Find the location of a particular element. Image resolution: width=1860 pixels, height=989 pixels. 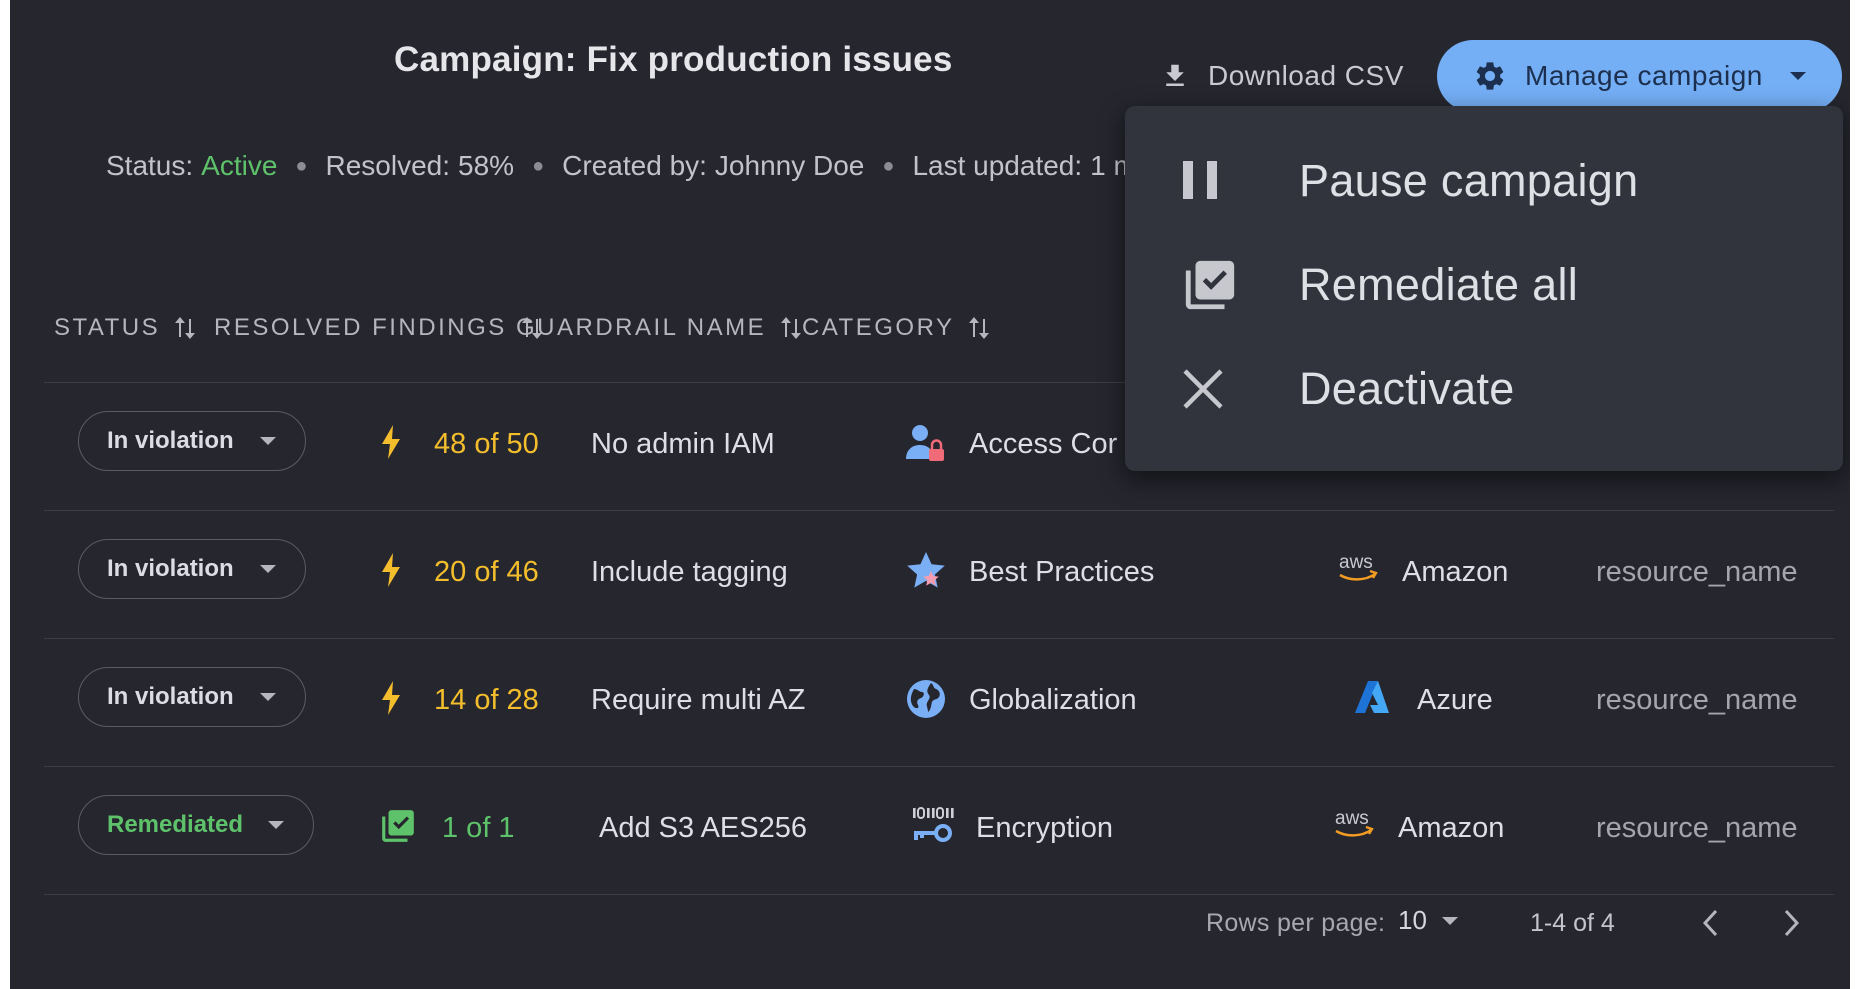

column-header-status: STATUS is located at coordinates (125, 328).